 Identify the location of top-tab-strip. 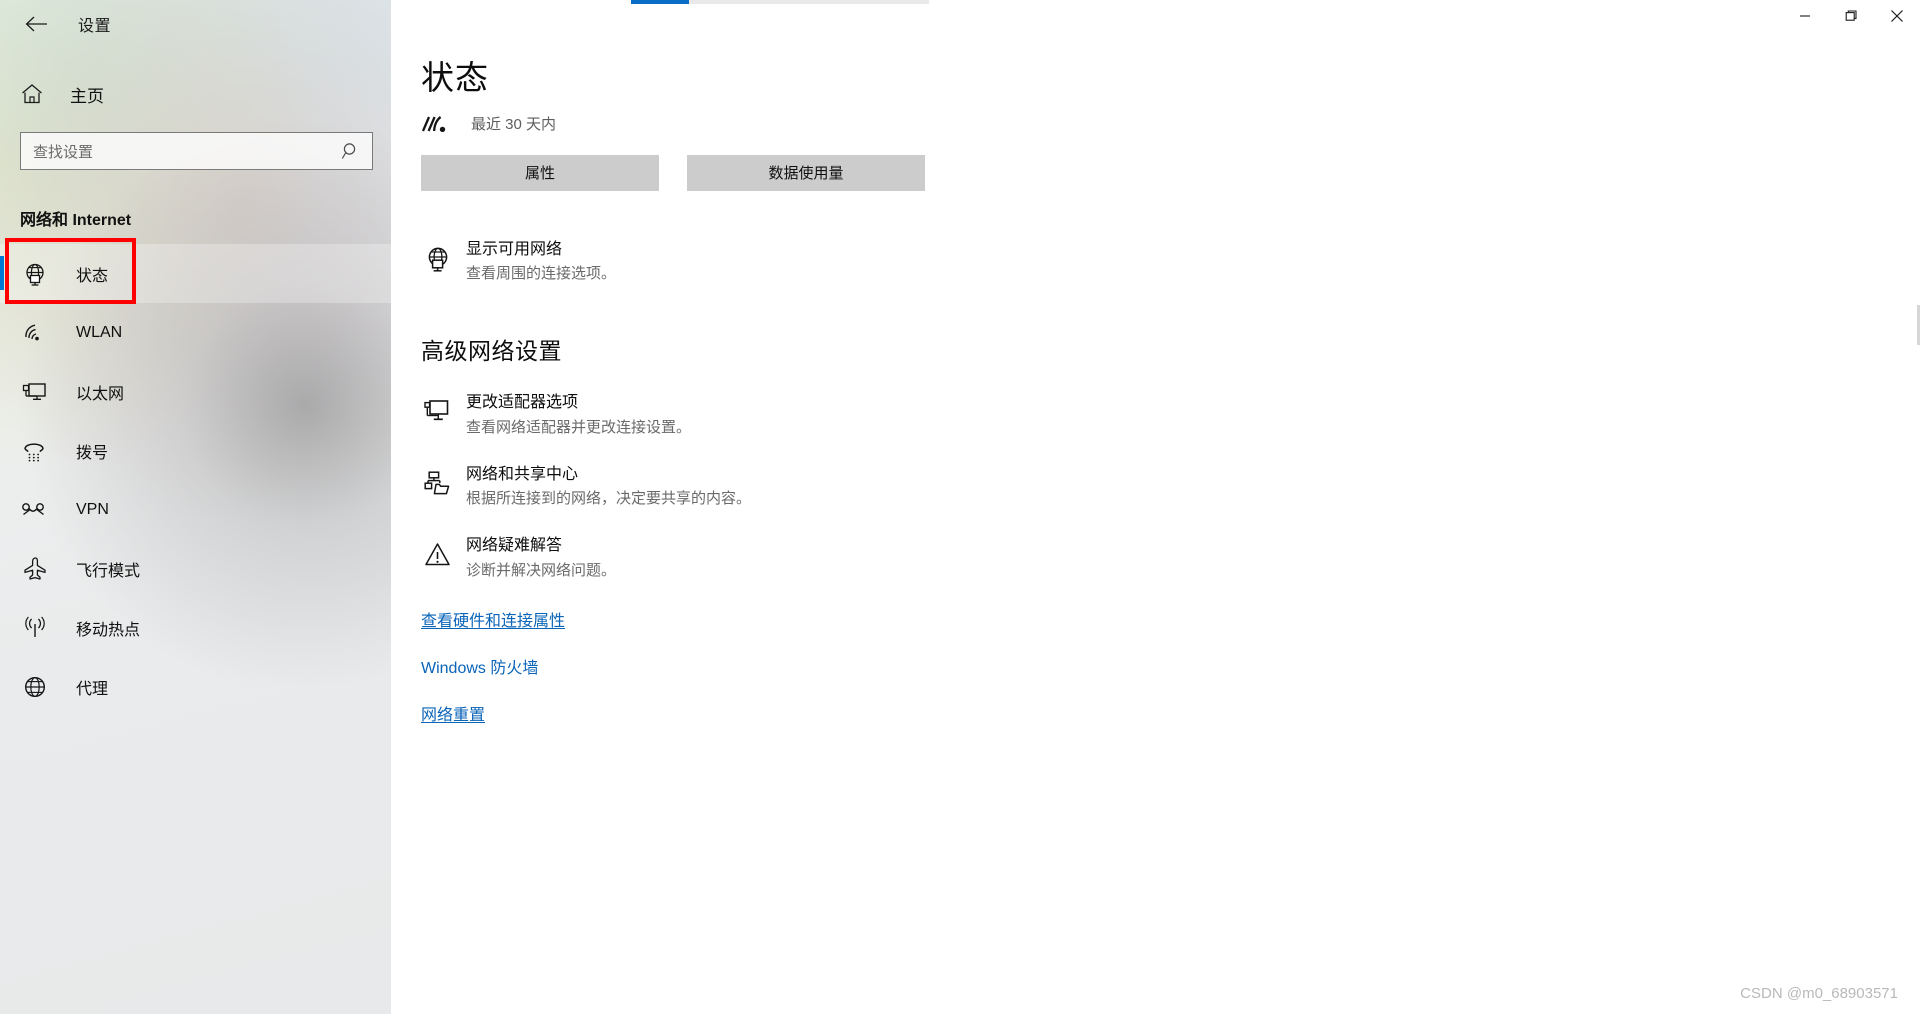
(781, 2).